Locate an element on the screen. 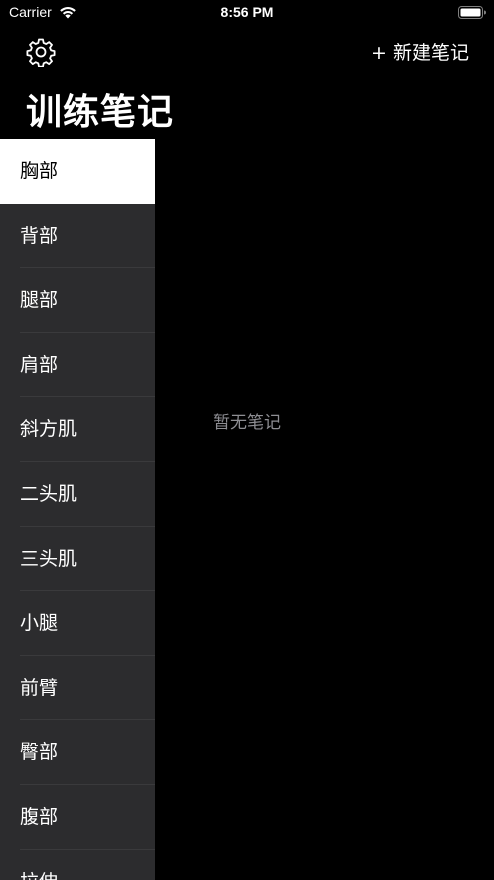 The height and width of the screenshot is (880, 494). sidebar-item: 小腿 is located at coordinates (77, 623).